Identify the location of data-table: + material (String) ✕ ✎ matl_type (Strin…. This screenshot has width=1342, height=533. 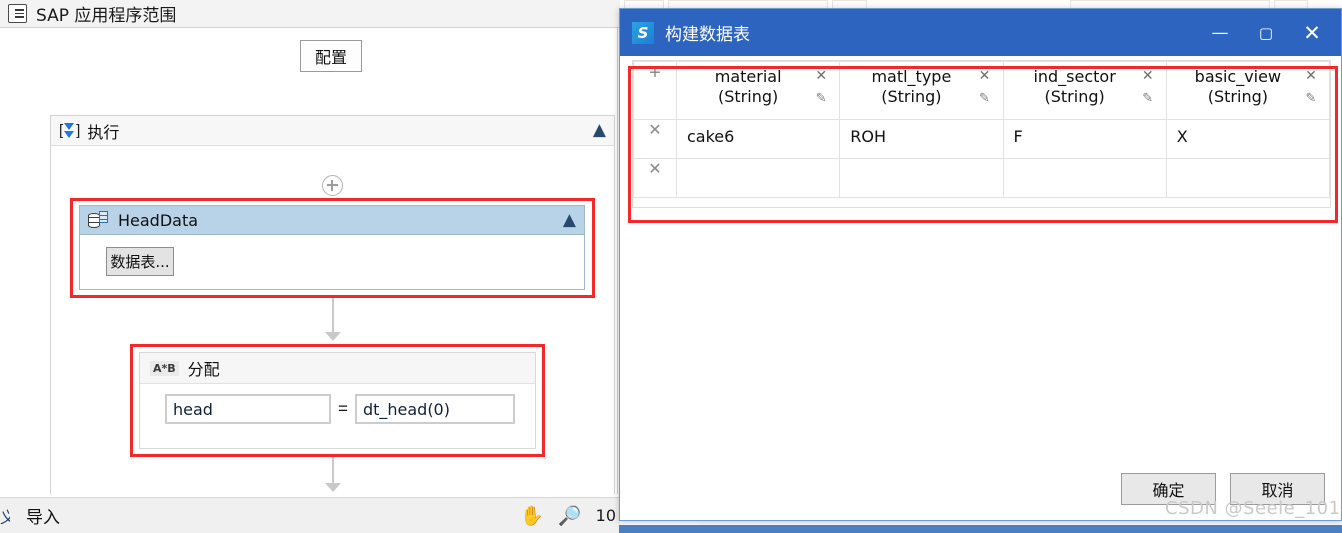
(981, 129).